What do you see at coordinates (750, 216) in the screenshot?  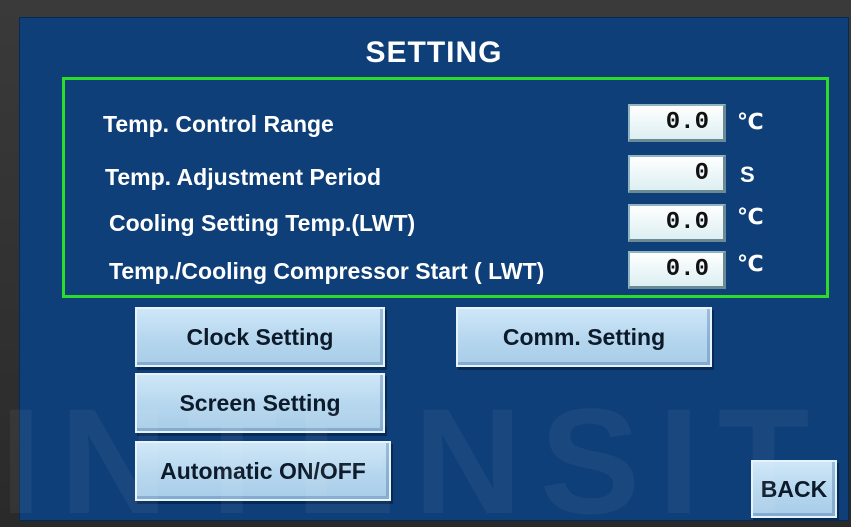 I see `cooling-setting-temp-unit: ℃` at bounding box center [750, 216].